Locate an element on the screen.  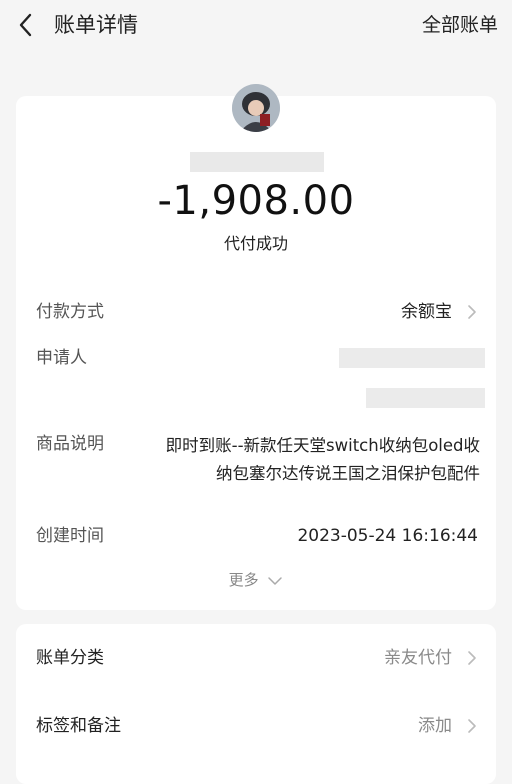
applicant-label: 申请人 is located at coordinates (61, 358).